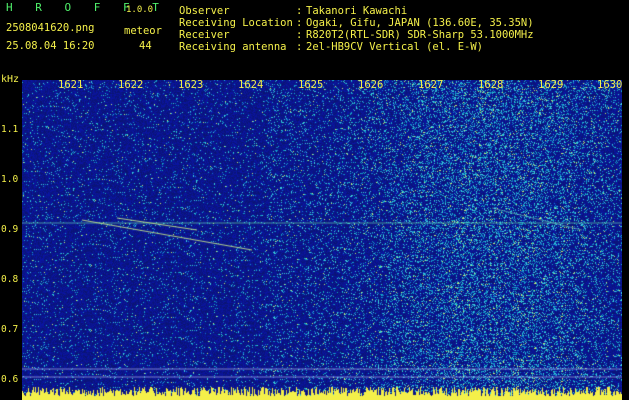  What do you see at coordinates (420, 35) in the screenshot?
I see `receiver-value: R820T2(RTL-SDR) SDR-Sharp 53.1000MHz` at bounding box center [420, 35].